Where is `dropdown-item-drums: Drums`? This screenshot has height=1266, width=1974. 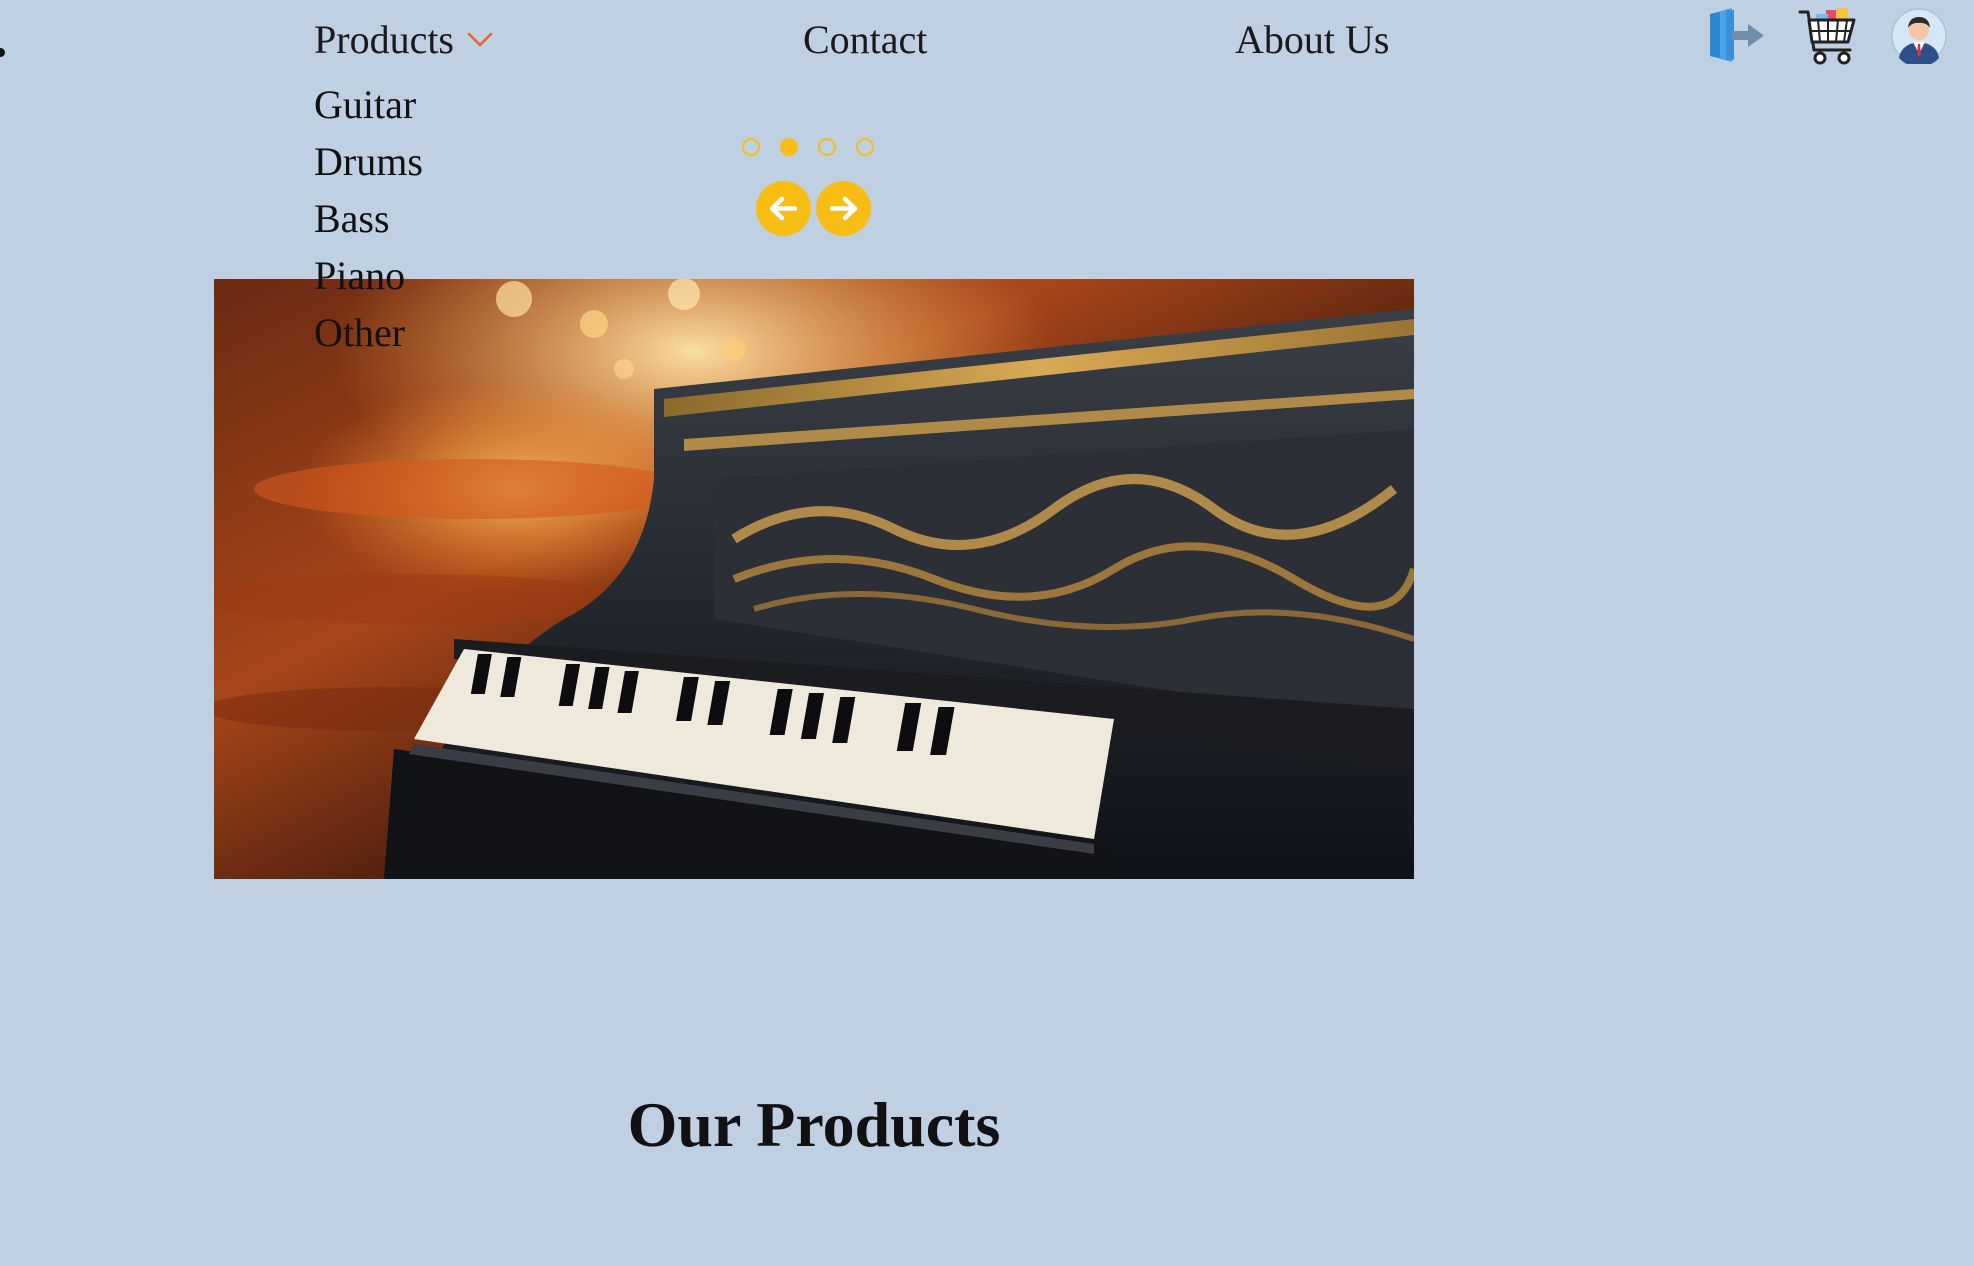 dropdown-item-drums: Drums is located at coordinates (368, 161).